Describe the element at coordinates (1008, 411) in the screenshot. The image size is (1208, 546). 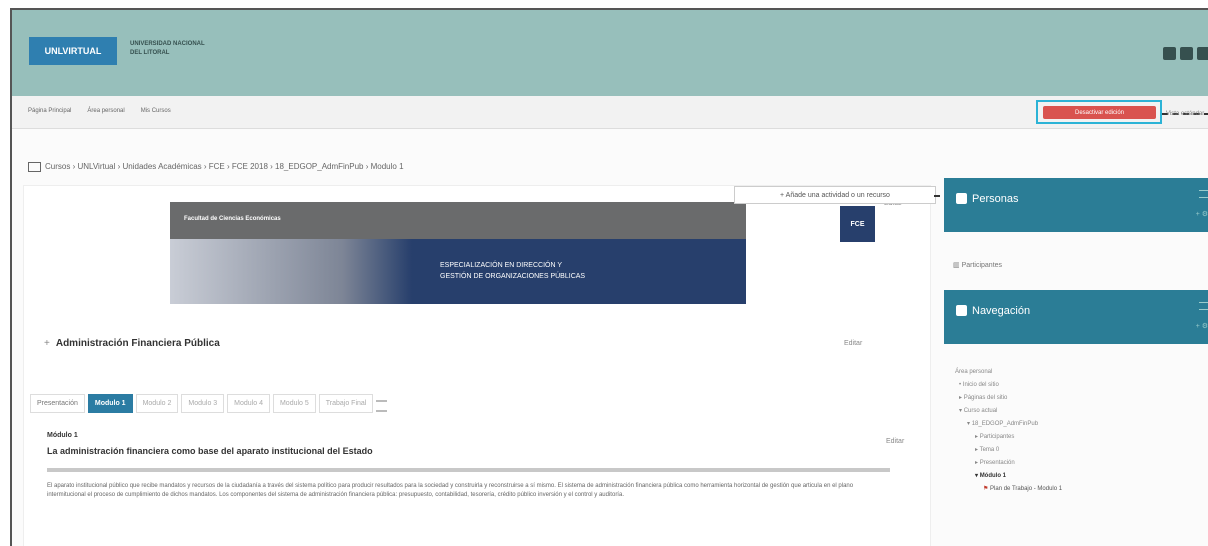
I see `nav-tree-item: ▾ Curso actual` at that location.